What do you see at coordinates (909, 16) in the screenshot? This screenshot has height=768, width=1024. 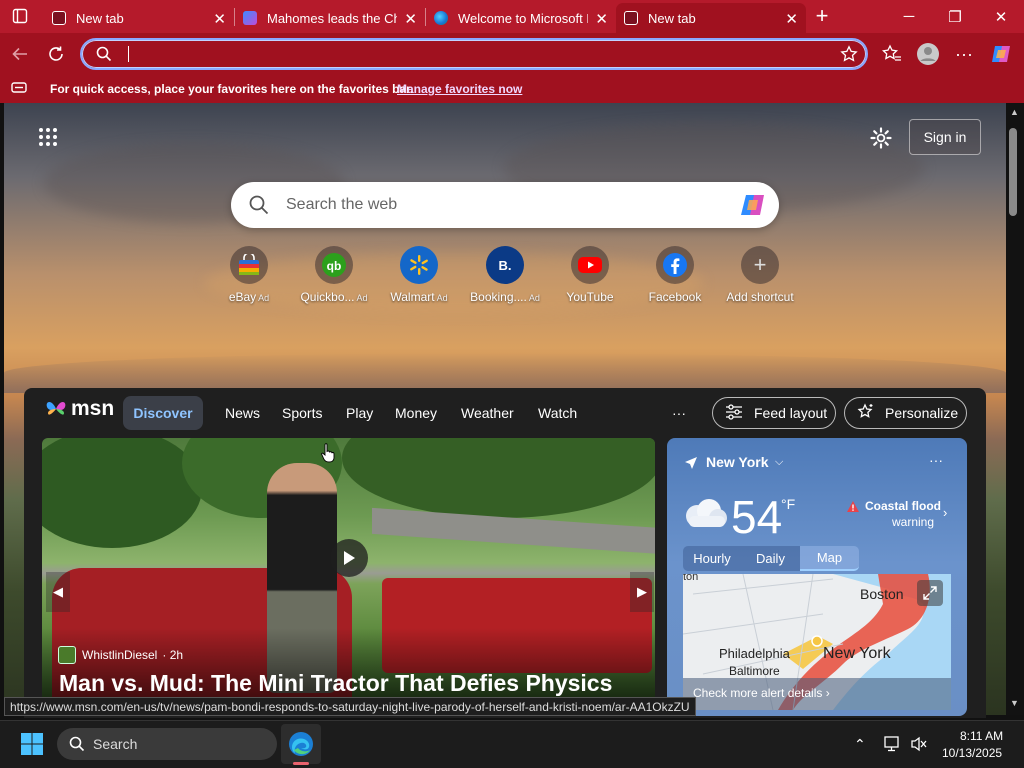 I see `minimize-button: ─` at bounding box center [909, 16].